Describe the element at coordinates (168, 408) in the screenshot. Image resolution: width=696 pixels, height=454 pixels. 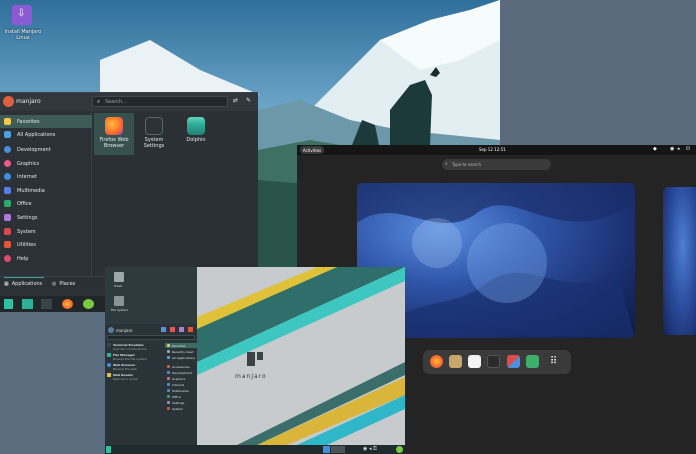
I see `system-icon` at that location.